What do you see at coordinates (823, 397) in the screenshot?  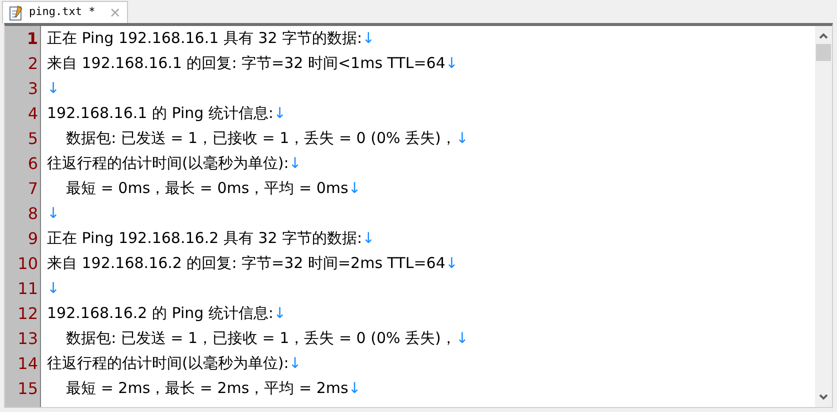 I see `scroll-down-icon` at bounding box center [823, 397].